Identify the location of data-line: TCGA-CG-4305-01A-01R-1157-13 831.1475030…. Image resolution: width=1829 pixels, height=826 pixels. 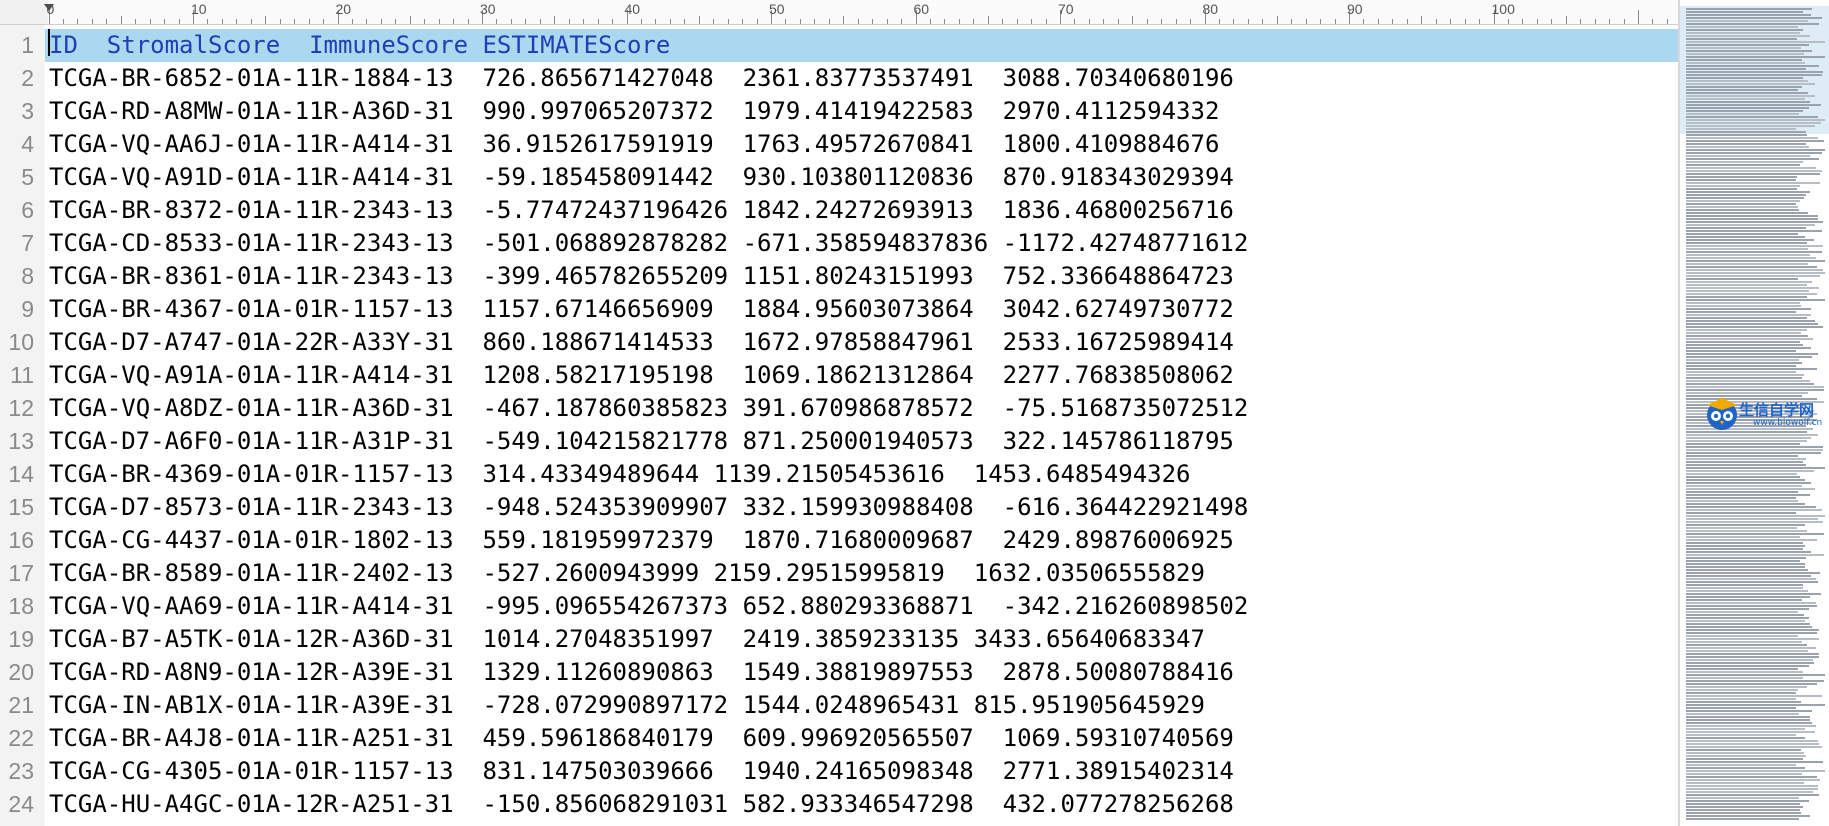
(861, 771).